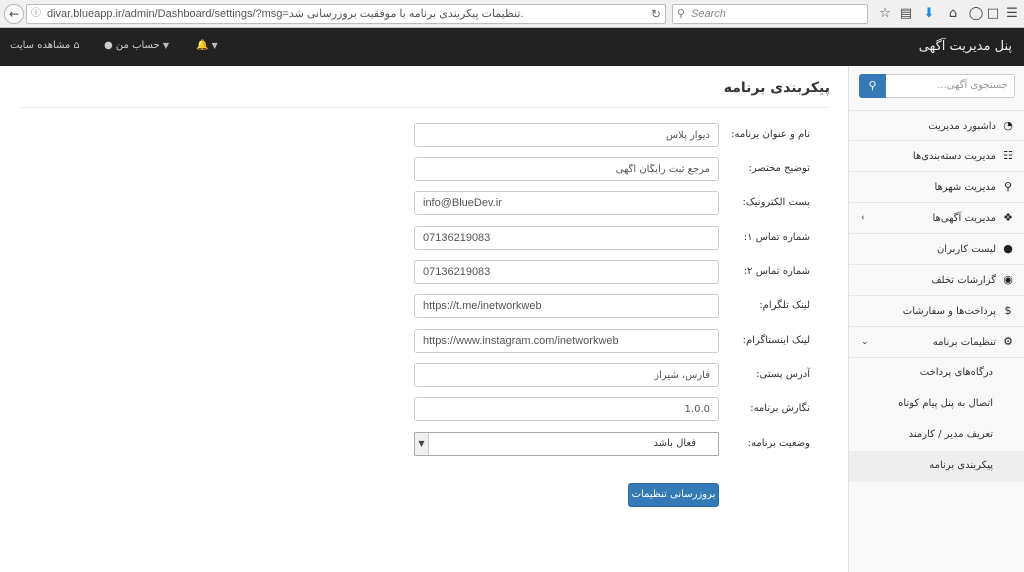 This screenshot has width=1024, height=572. Describe the element at coordinates (673, 495) in the screenshot. I see `update-settings-button: بروزرسانی تنظیمات` at that location.